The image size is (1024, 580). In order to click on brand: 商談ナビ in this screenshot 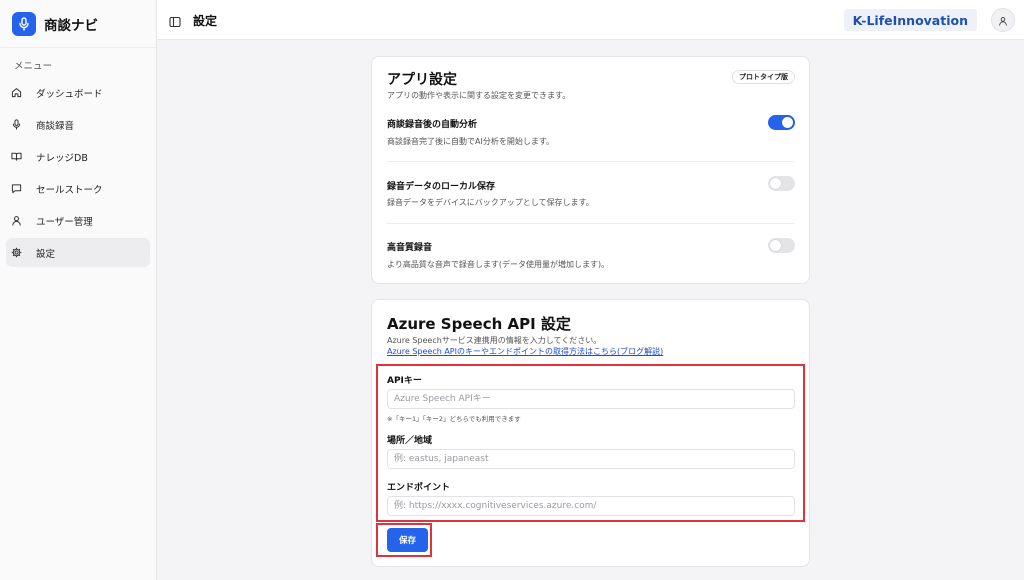, I will do `click(78, 24)`.